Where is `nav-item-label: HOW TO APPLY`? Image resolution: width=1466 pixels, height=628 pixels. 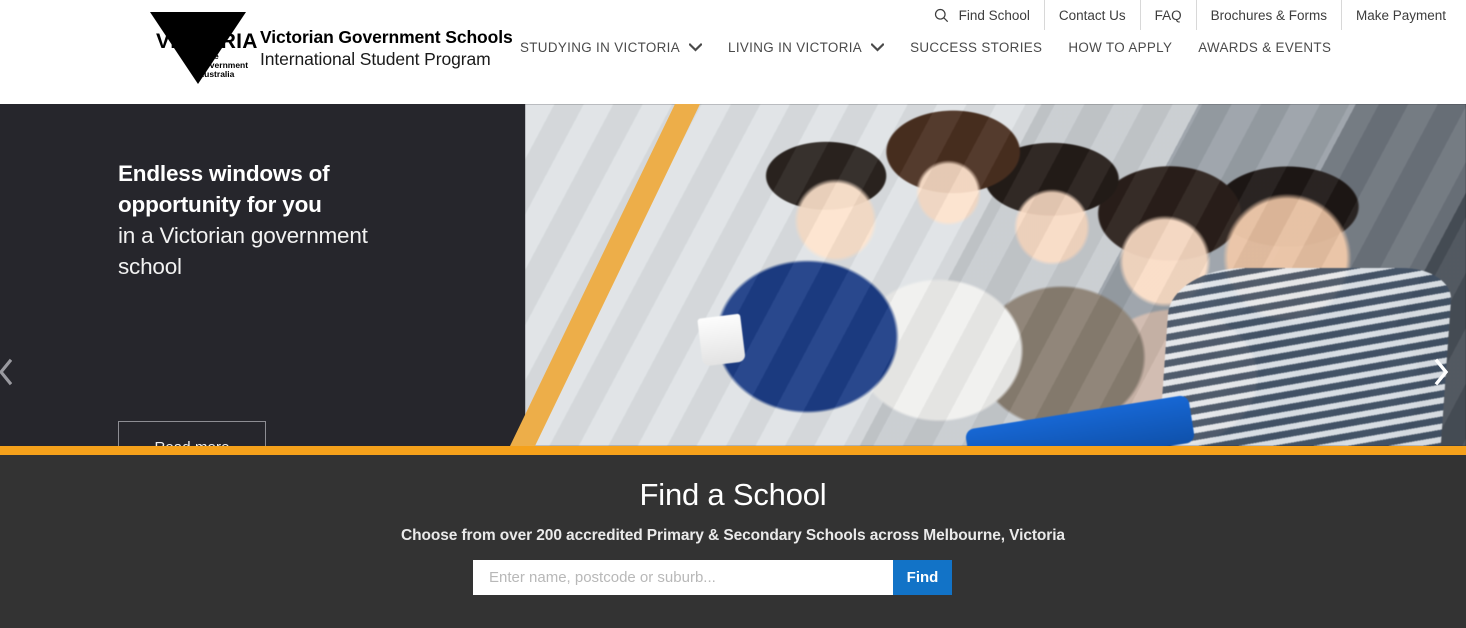
nav-item-label: HOW TO APPLY is located at coordinates (1120, 47).